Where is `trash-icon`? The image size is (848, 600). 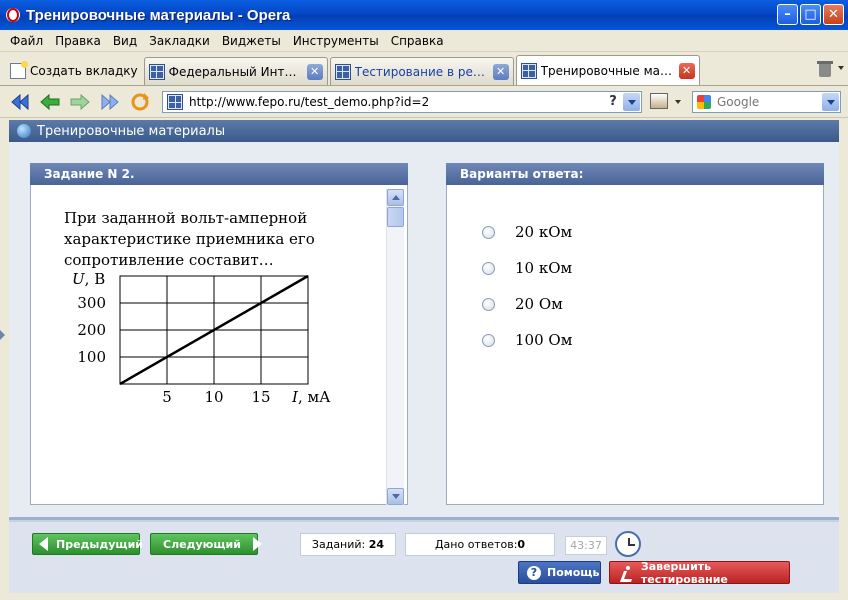 trash-icon is located at coordinates (825, 69).